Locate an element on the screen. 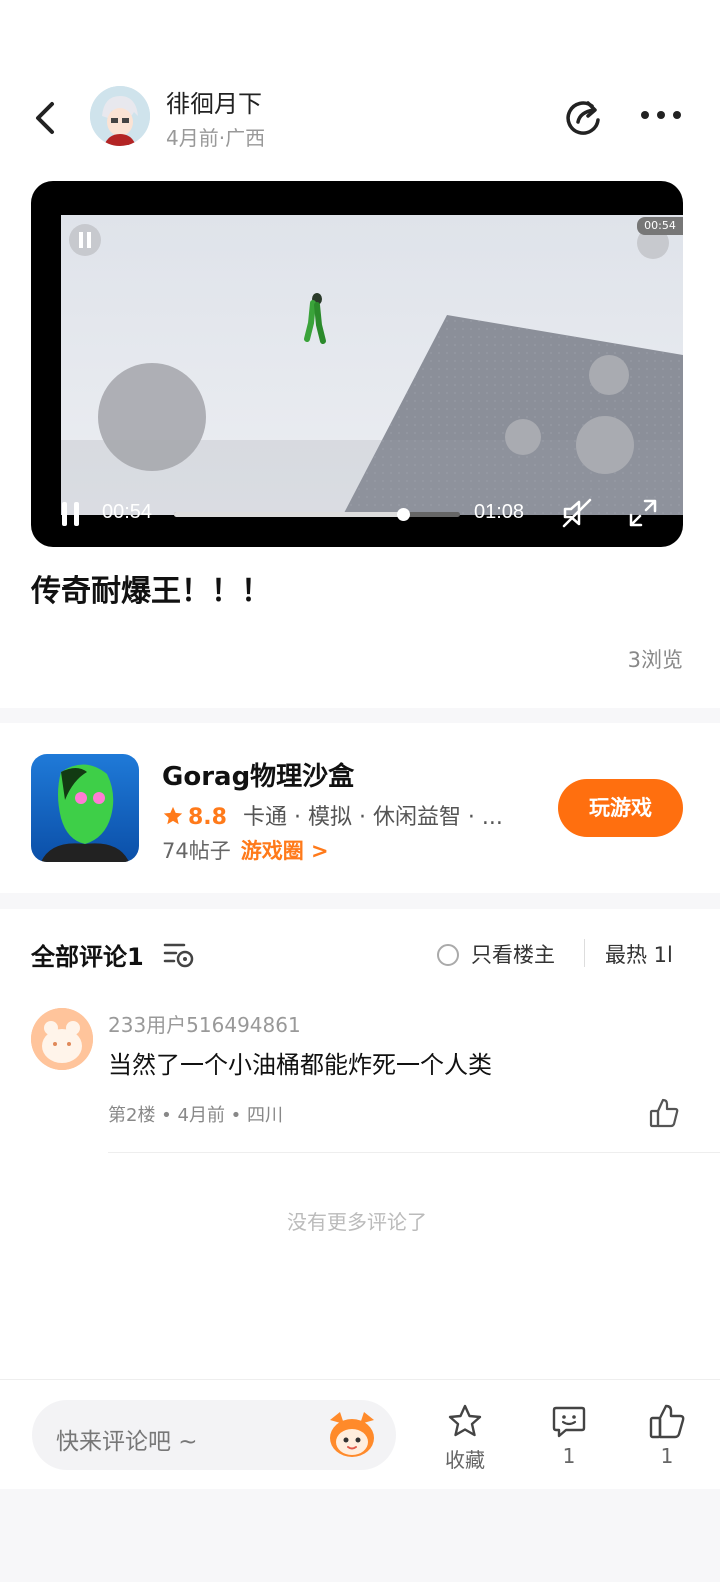 This screenshot has height=1582, width=720. view-count: 3浏览 is located at coordinates (655, 660).